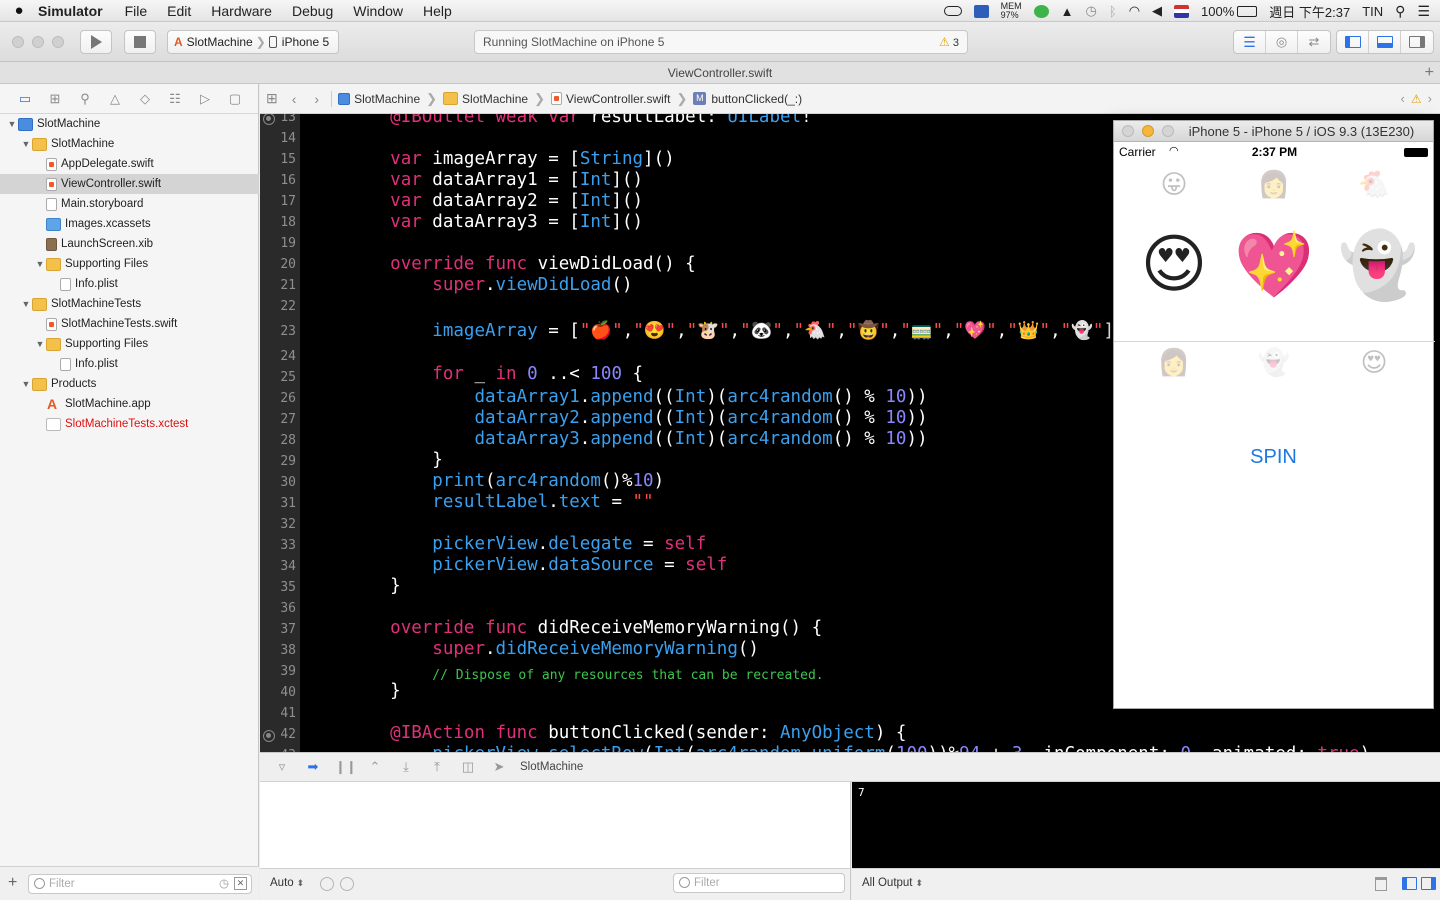 Image resolution: width=1440 pixels, height=900 pixels. What do you see at coordinates (1182, 11) in the screenshot?
I see `input-source-flag-icon` at bounding box center [1182, 11].